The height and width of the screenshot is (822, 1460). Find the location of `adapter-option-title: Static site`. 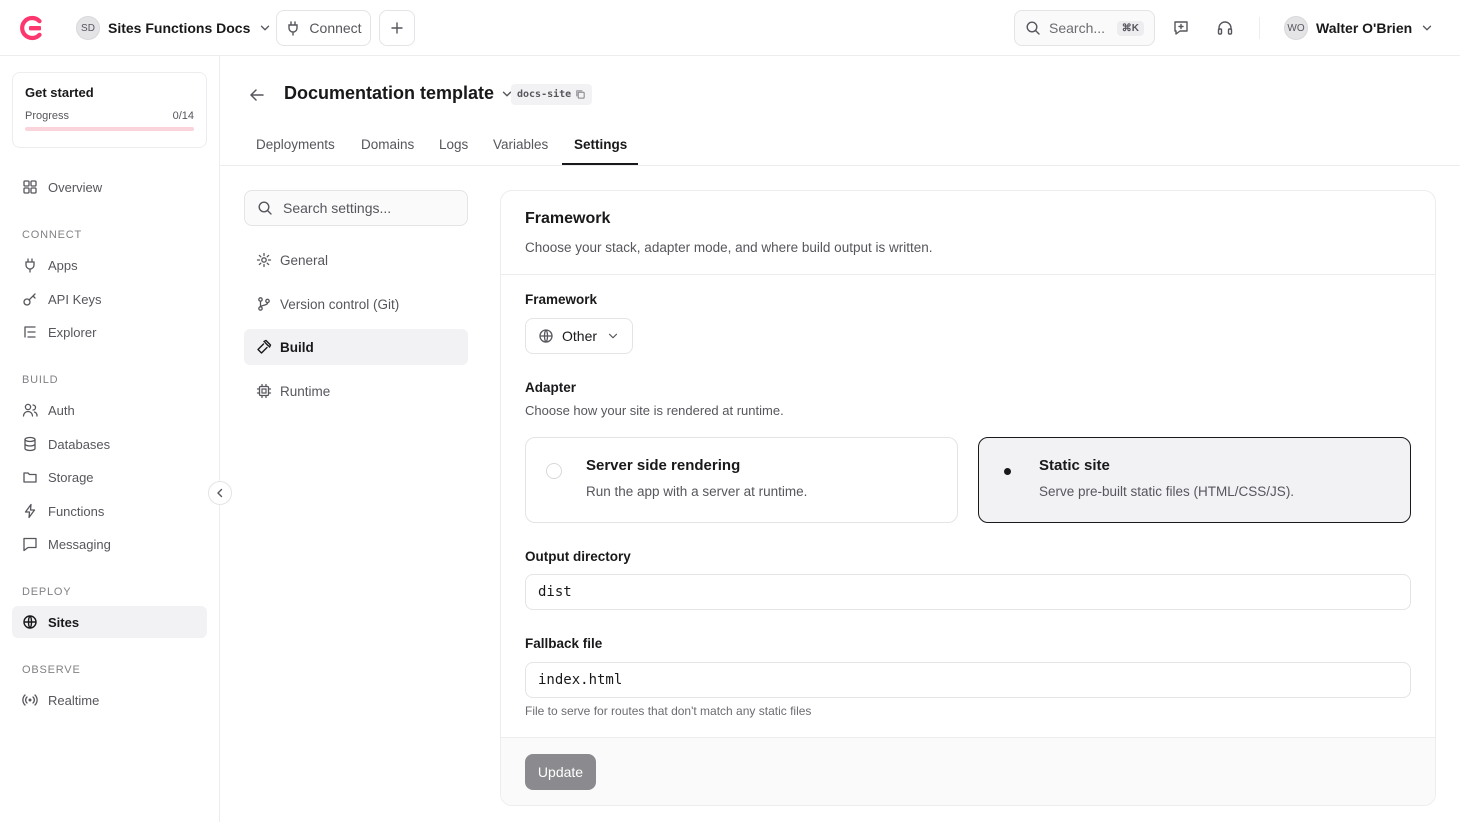

adapter-option-title: Static site is located at coordinates (1074, 465).